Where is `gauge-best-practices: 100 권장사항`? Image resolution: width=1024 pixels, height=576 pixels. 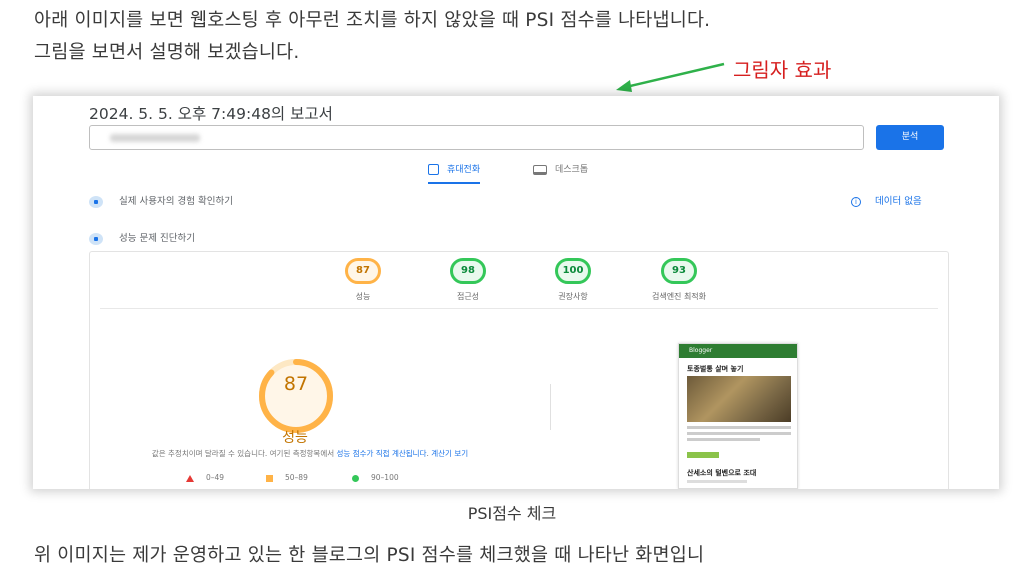 gauge-best-practices: 100 권장사항 is located at coordinates (573, 280).